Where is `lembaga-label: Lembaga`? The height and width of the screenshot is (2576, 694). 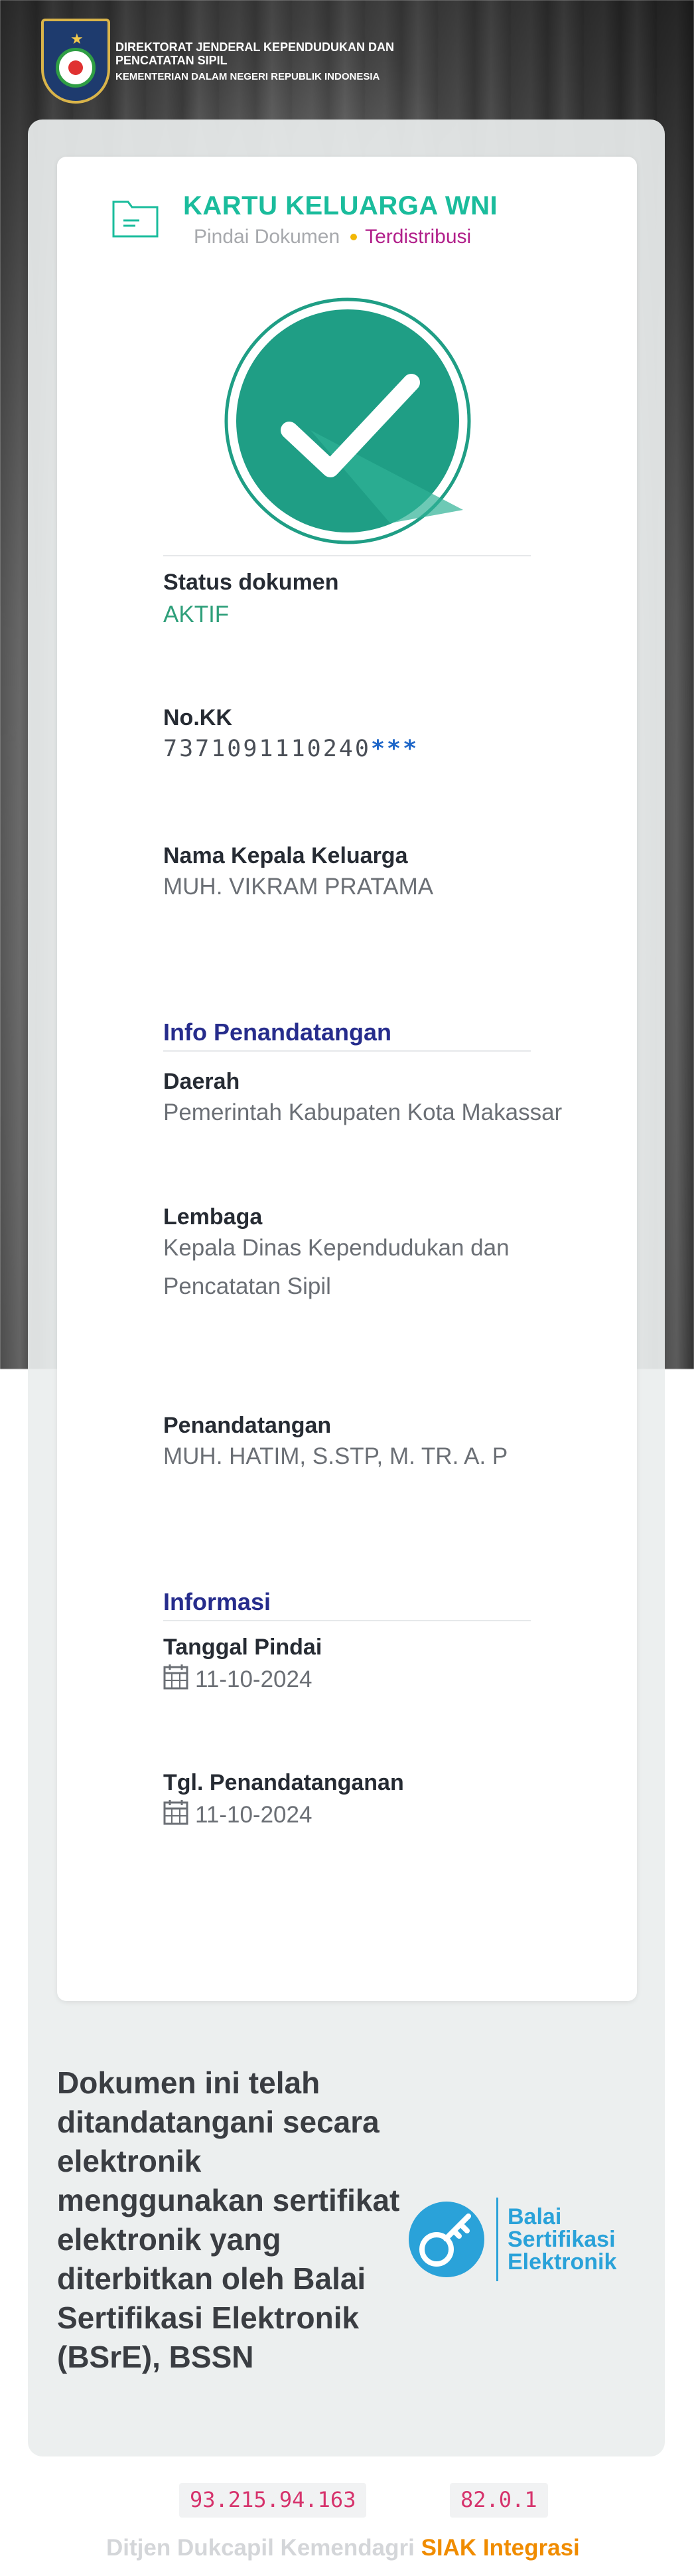
lembaga-label: Lembaga is located at coordinates (213, 1217).